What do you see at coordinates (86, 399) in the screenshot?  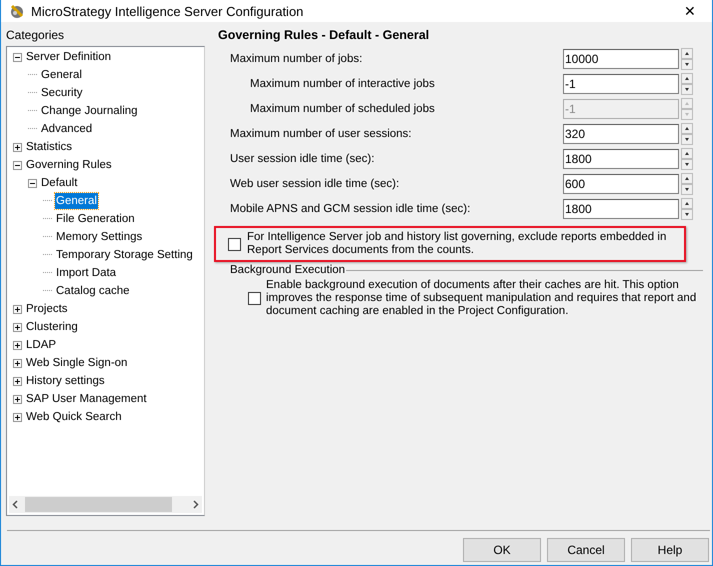 I see `tree-item: SAP User Management` at bounding box center [86, 399].